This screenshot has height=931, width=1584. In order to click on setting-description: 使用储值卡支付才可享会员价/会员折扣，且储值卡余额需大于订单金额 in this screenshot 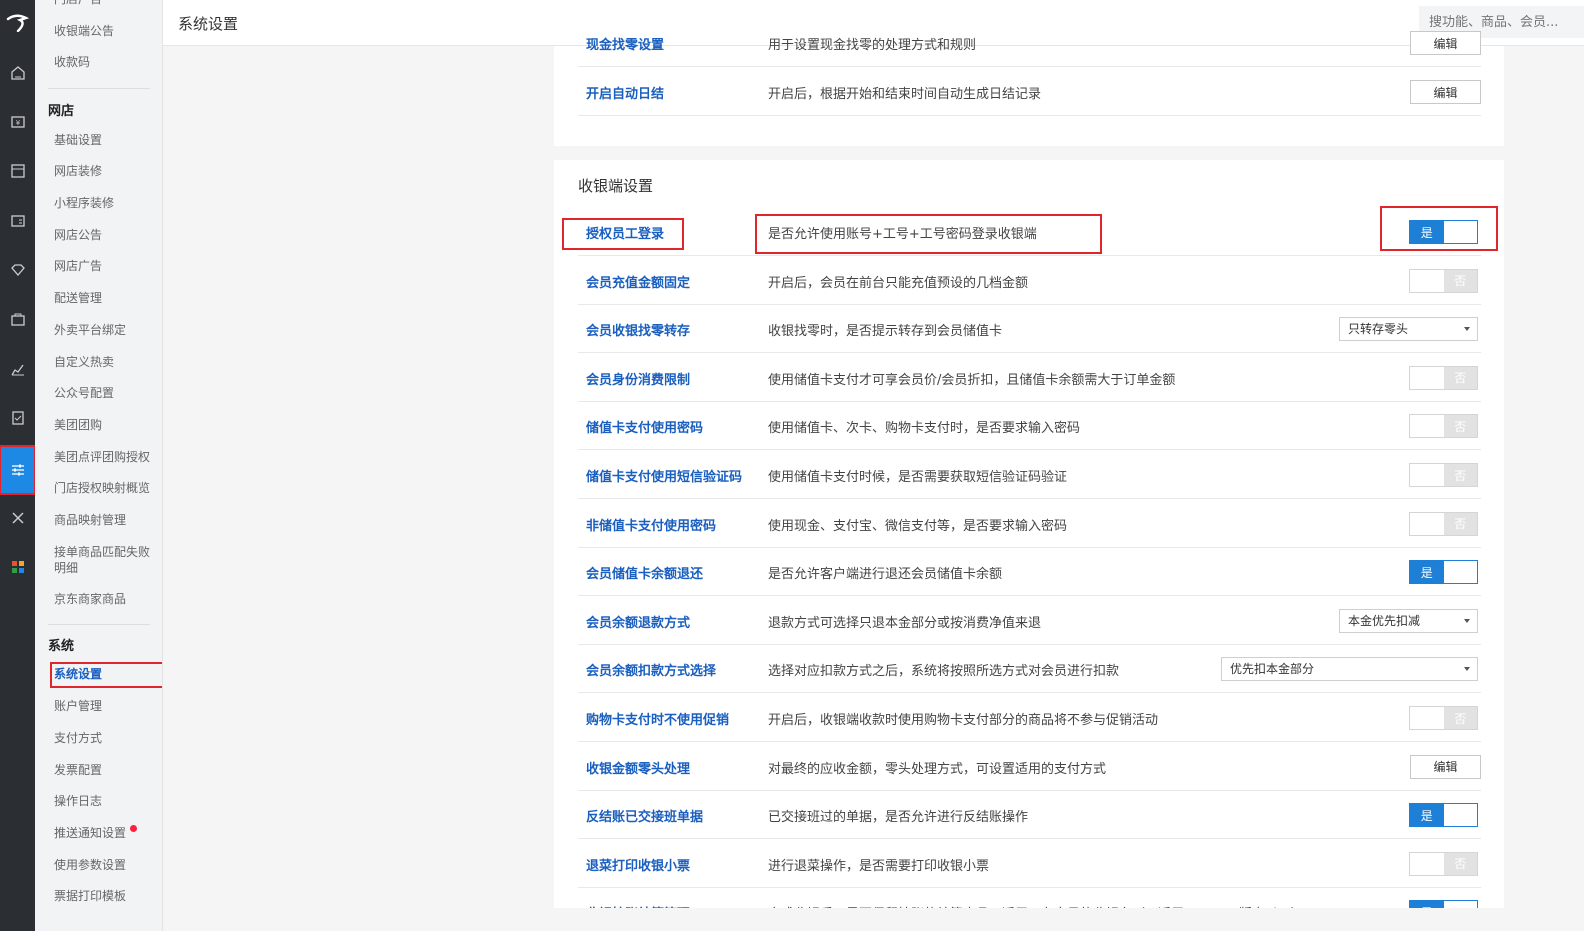, I will do `click(972, 380)`.